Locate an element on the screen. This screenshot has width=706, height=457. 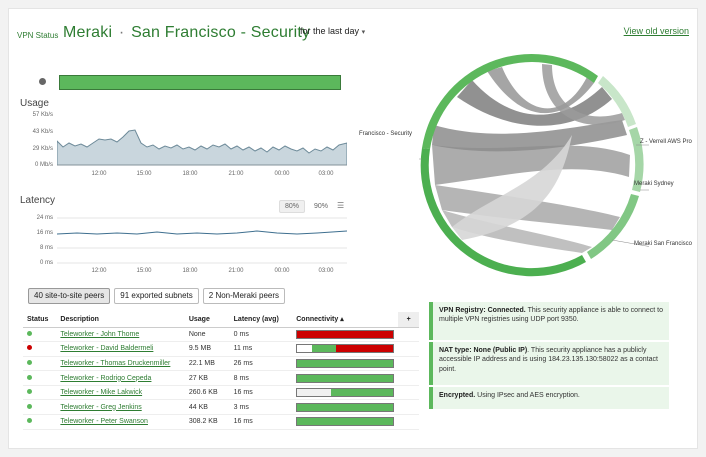
usage-cell: 260.6 KB is located at coordinates (207, 393).